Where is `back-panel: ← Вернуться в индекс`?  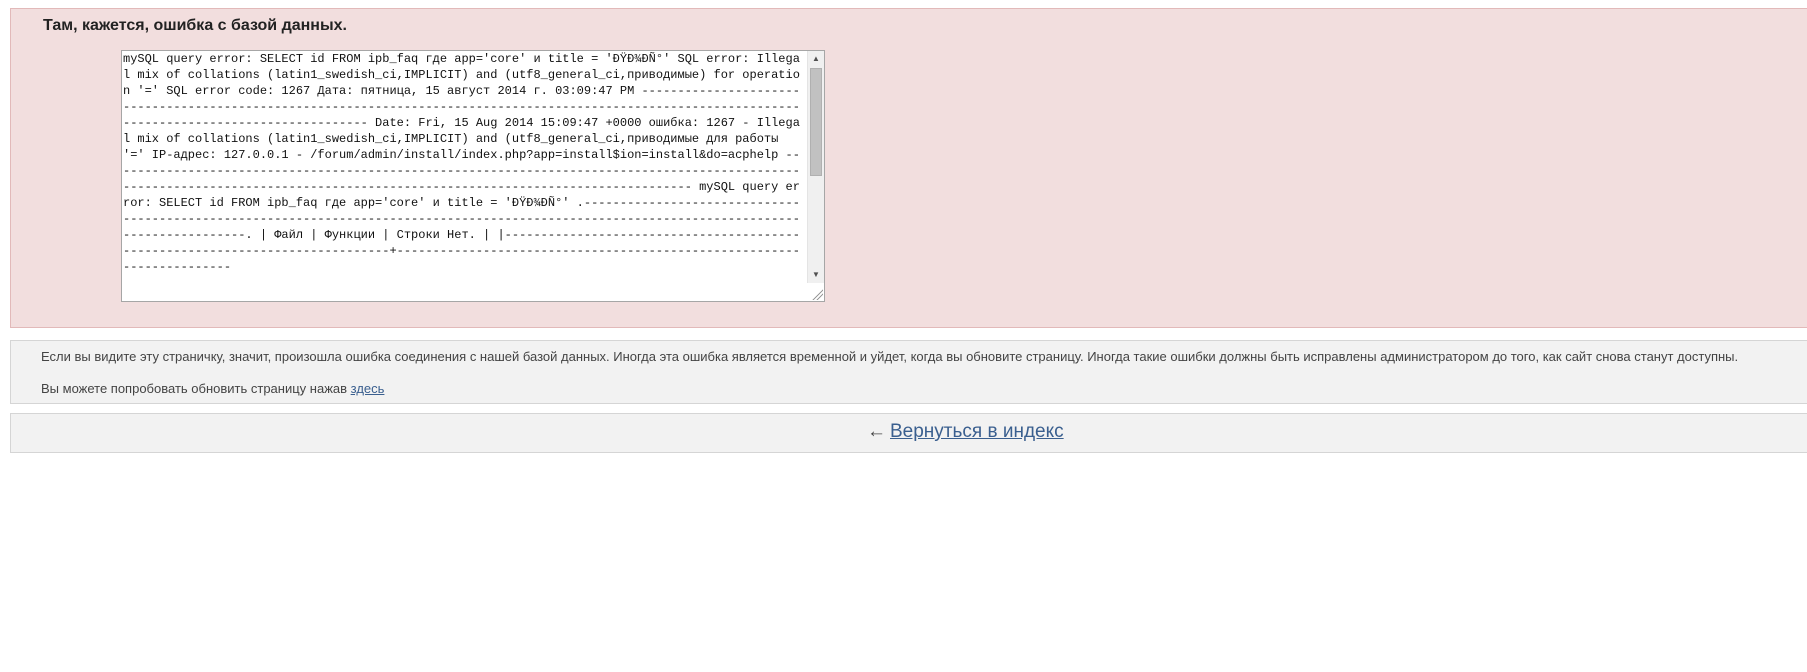 back-panel: ← Вернуться в индекс is located at coordinates (908, 433).